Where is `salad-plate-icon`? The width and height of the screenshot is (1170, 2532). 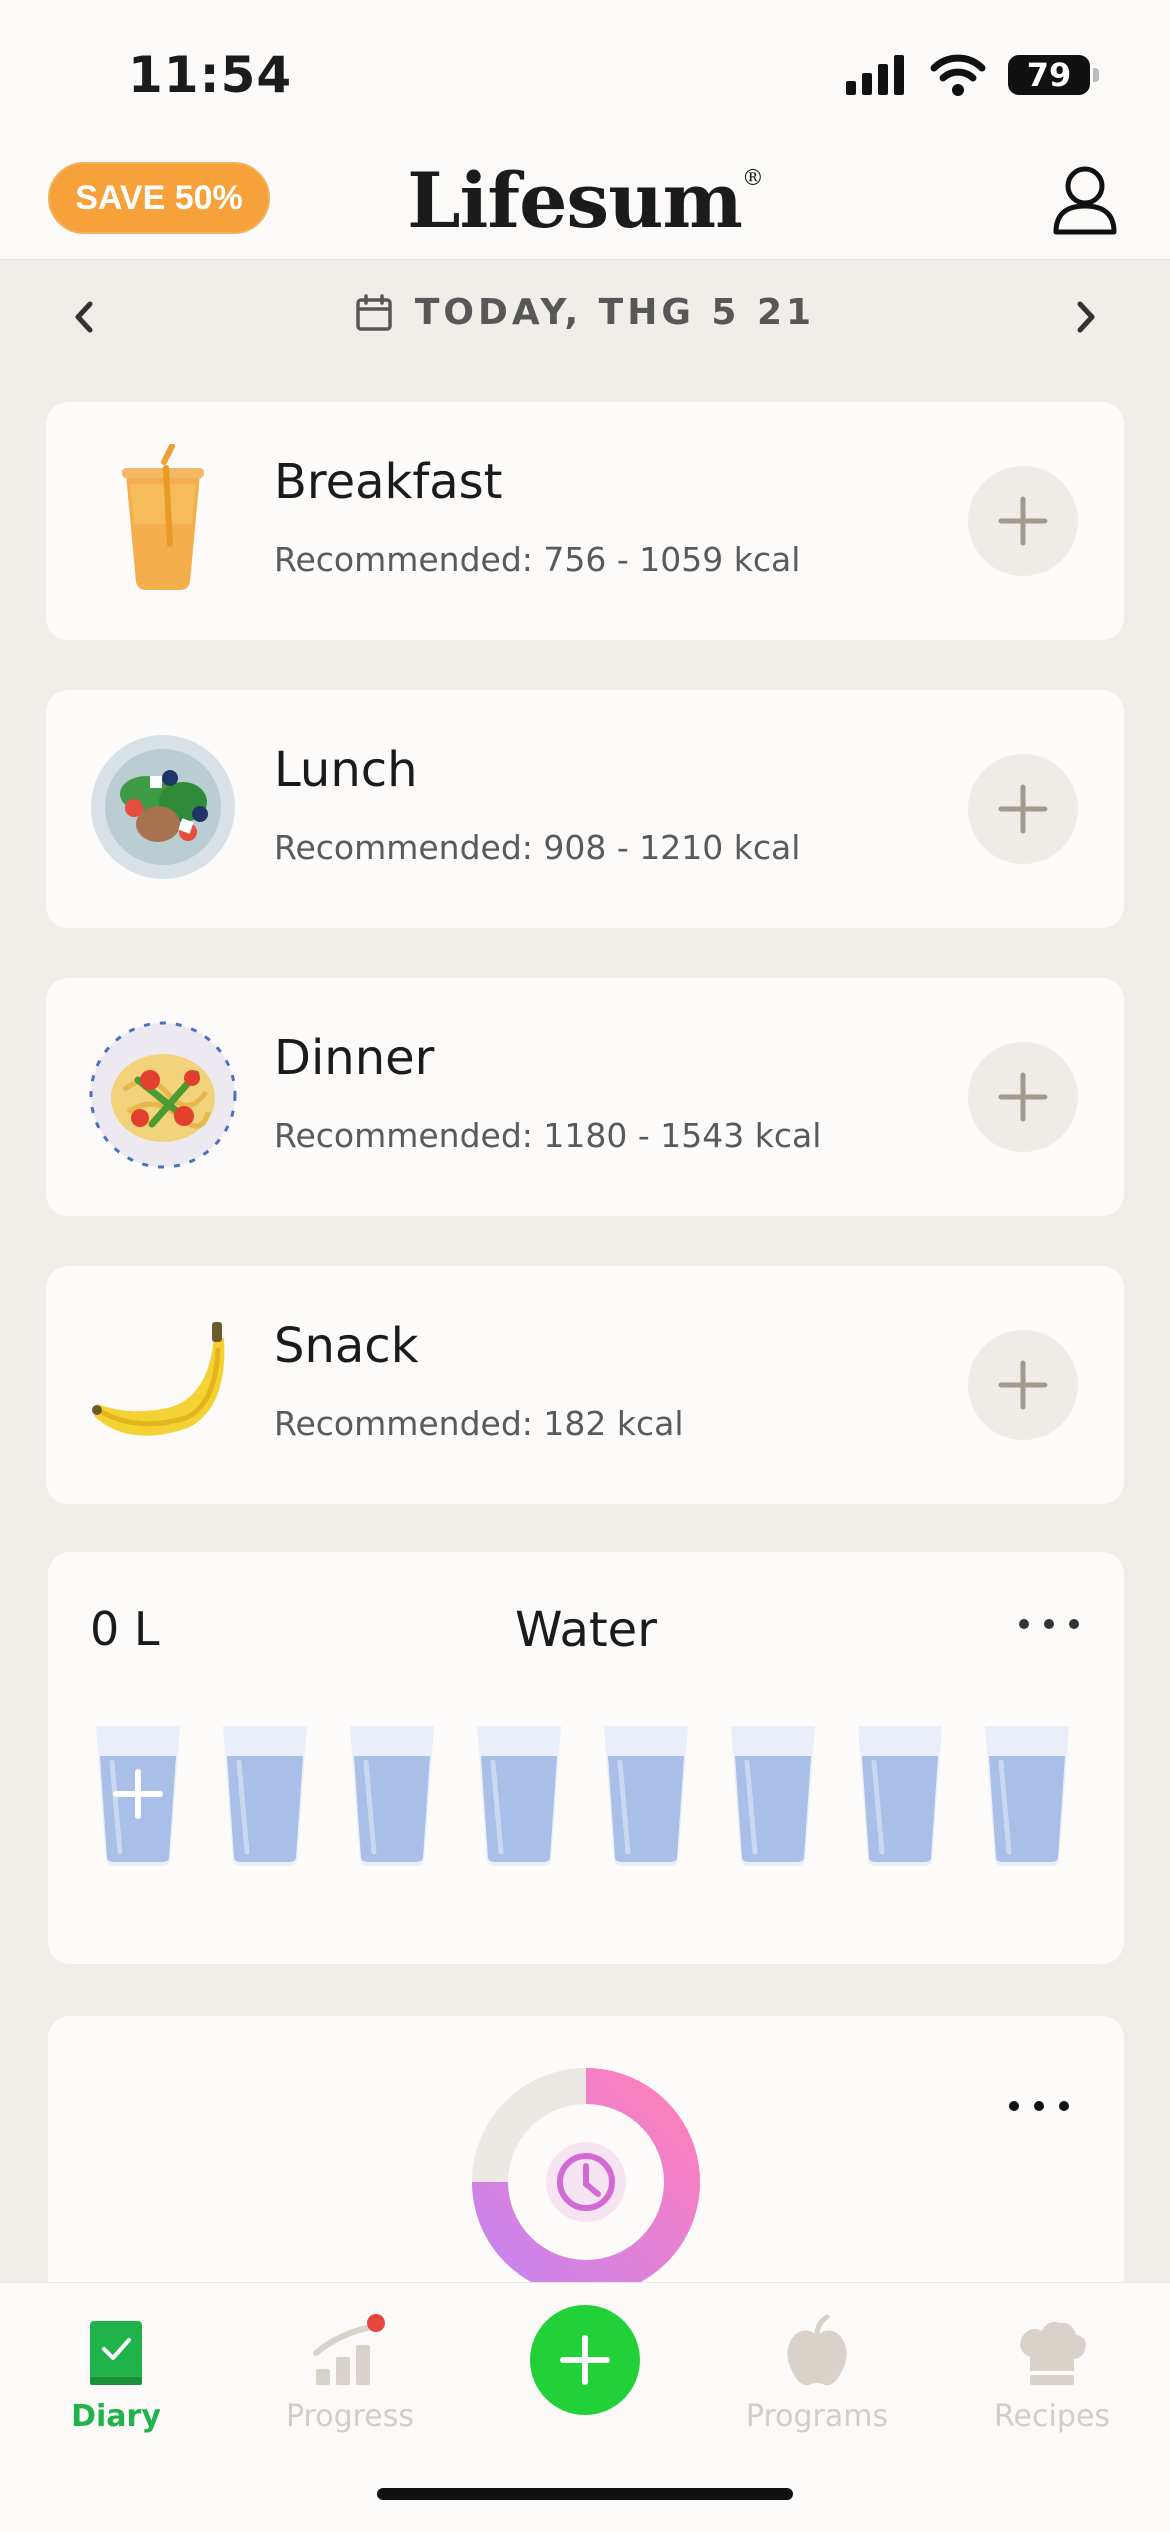 salad-plate-icon is located at coordinates (163, 807).